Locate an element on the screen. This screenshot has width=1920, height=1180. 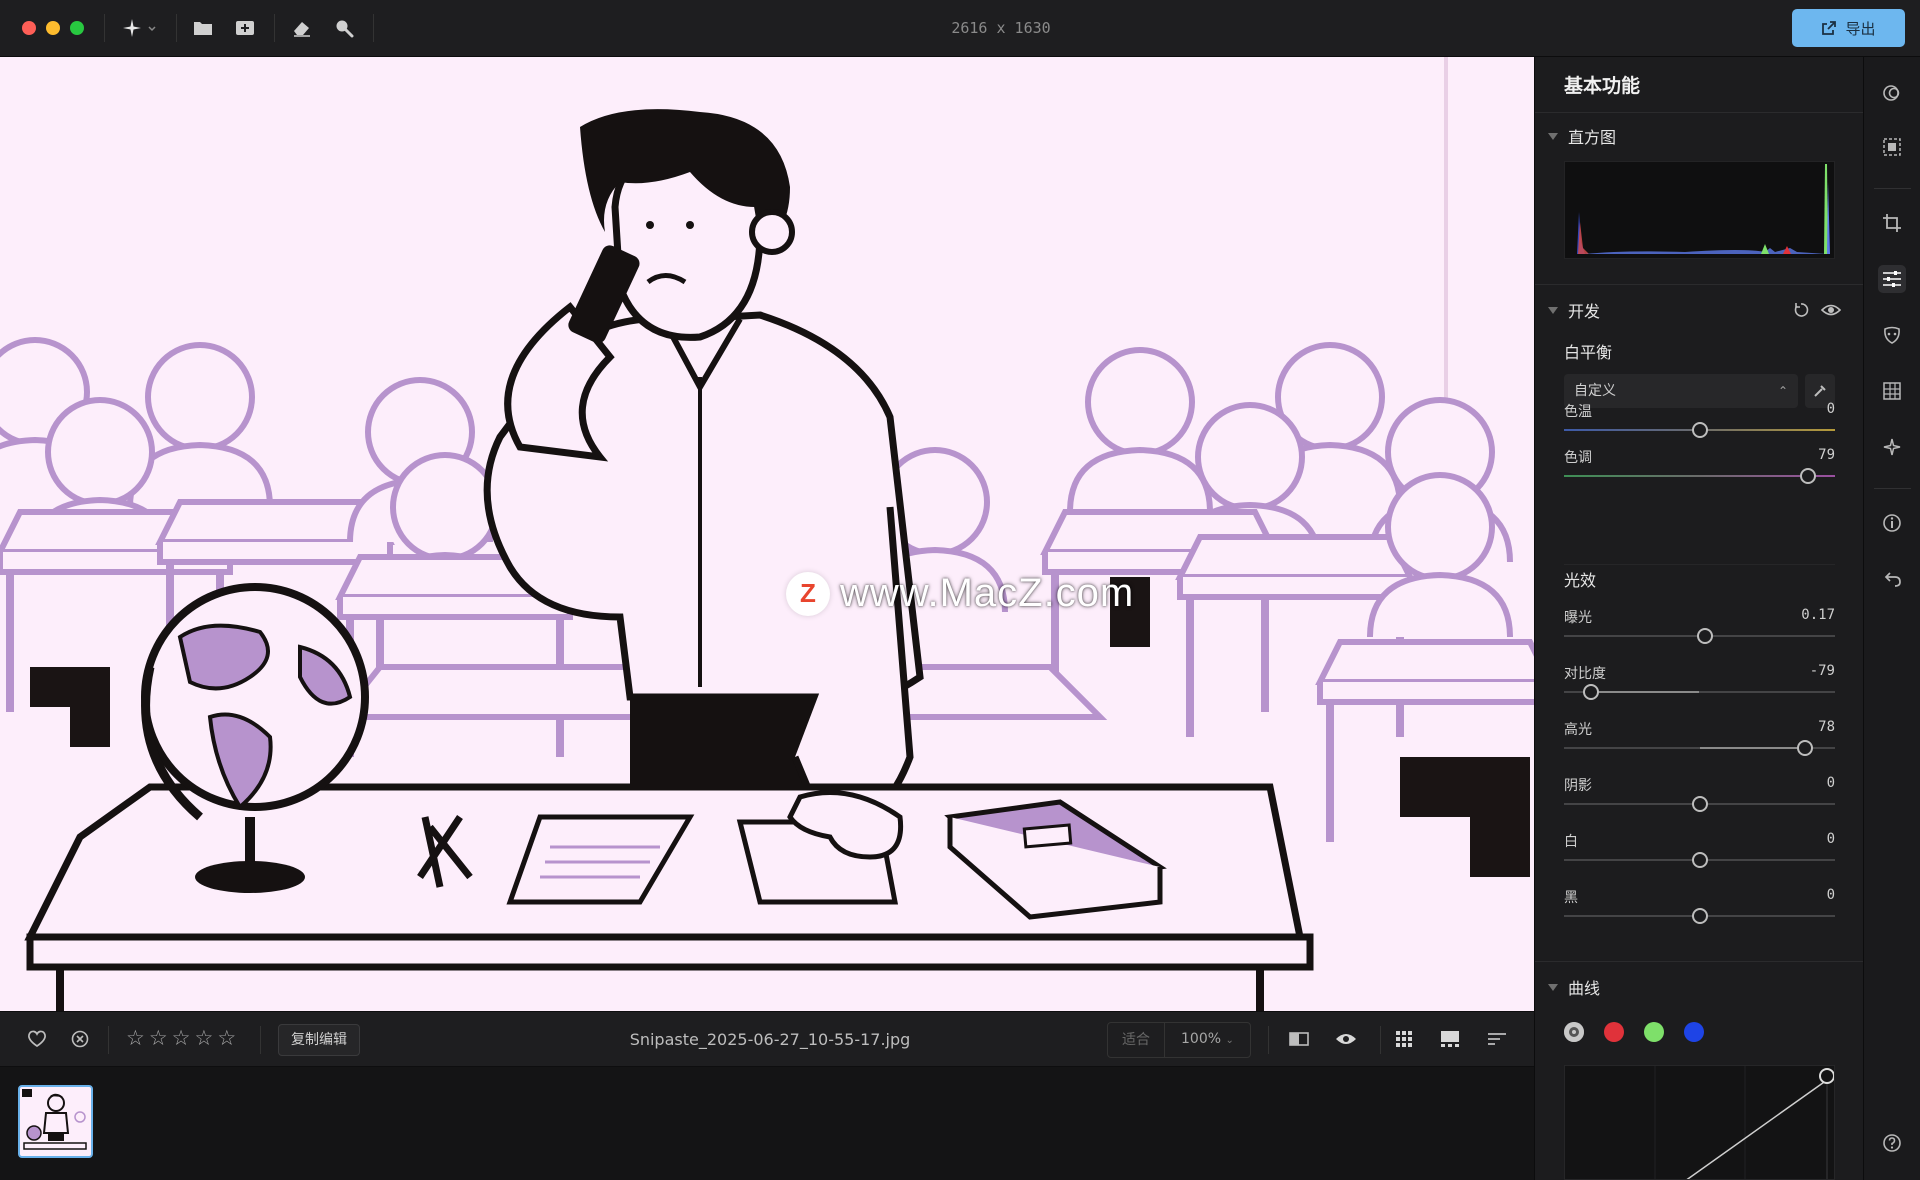
slider-value: 79 is located at coordinates (1826, 455).